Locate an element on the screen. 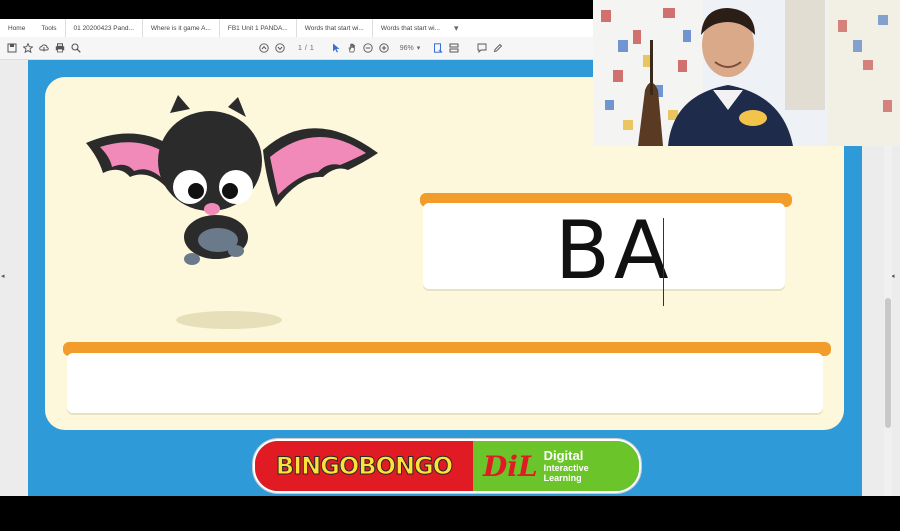 This screenshot has width=900, height=531. dil-logo: DiL Digital Interactive Learning is located at coordinates (556, 466).